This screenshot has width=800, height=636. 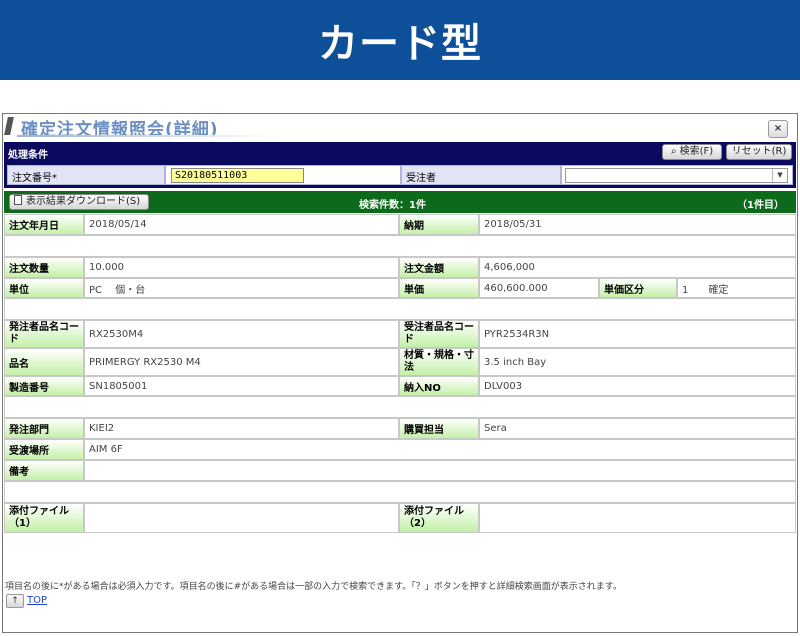 What do you see at coordinates (44, 334) in the screenshot?
I see `orderer-code-label: 発注者品名コード` at bounding box center [44, 334].